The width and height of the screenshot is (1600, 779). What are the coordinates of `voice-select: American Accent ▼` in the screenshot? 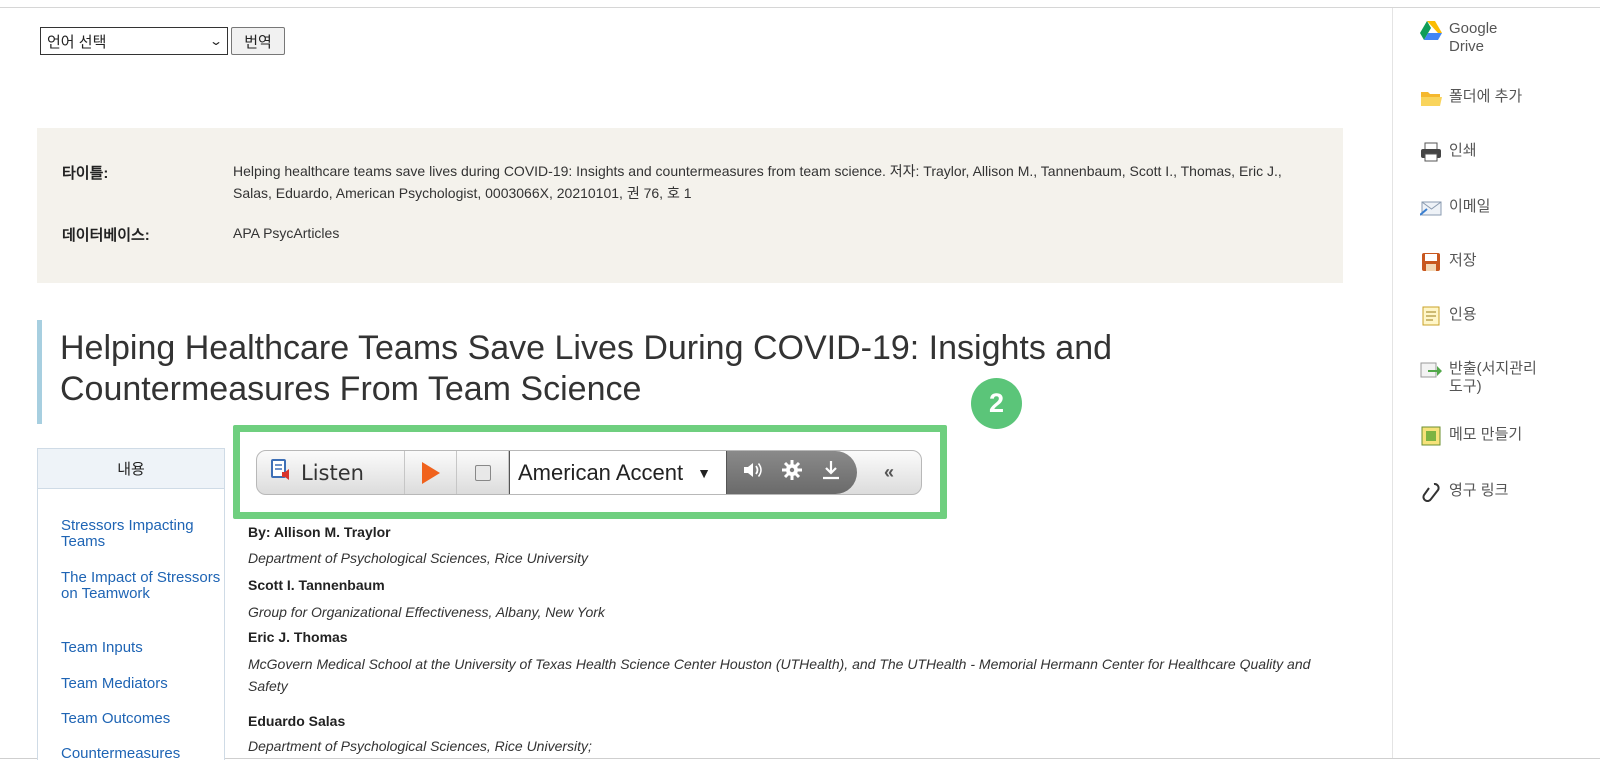 It's located at (618, 472).